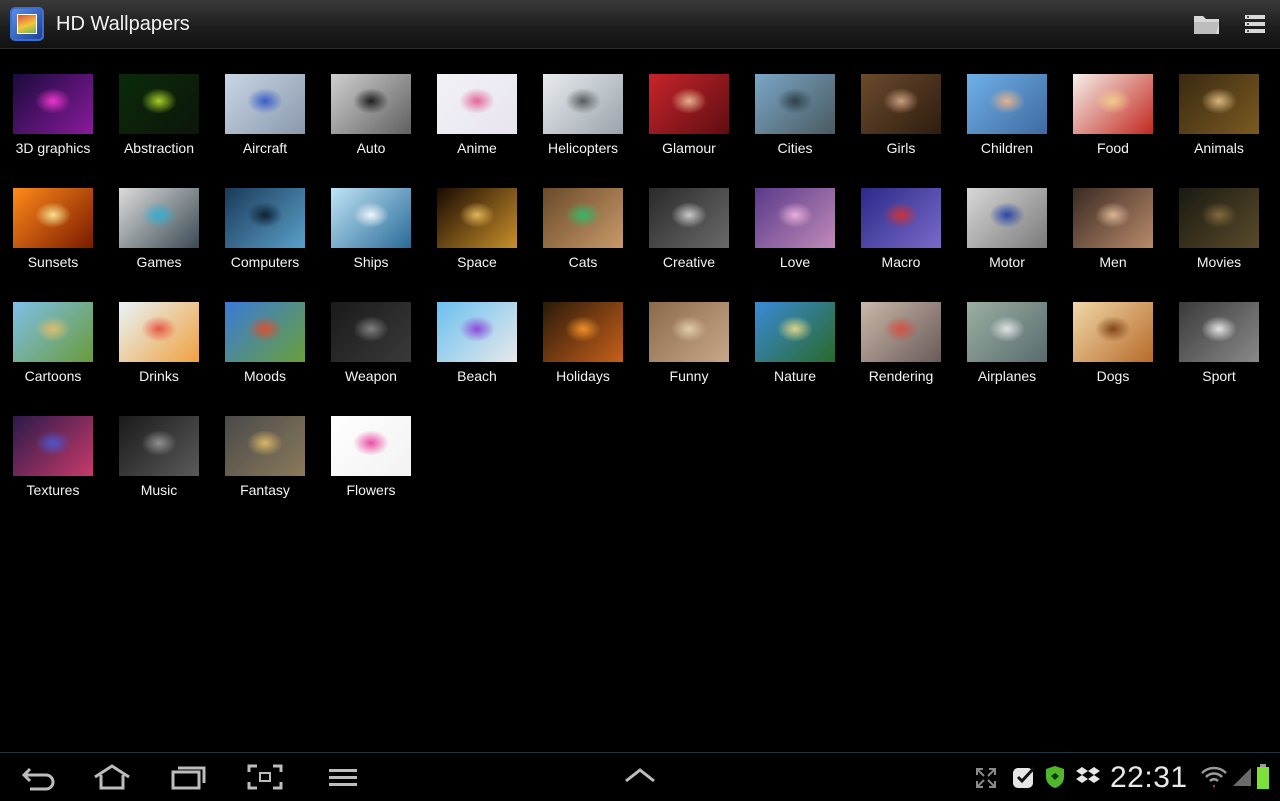 Image resolution: width=1280 pixels, height=801 pixels. What do you see at coordinates (112, 777) in the screenshot?
I see `home-icon` at bounding box center [112, 777].